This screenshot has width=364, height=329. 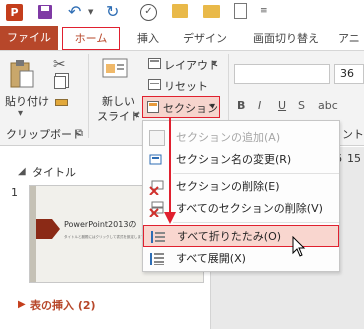 I want to click on layout-button: レイアウト, so click(x=191, y=65).